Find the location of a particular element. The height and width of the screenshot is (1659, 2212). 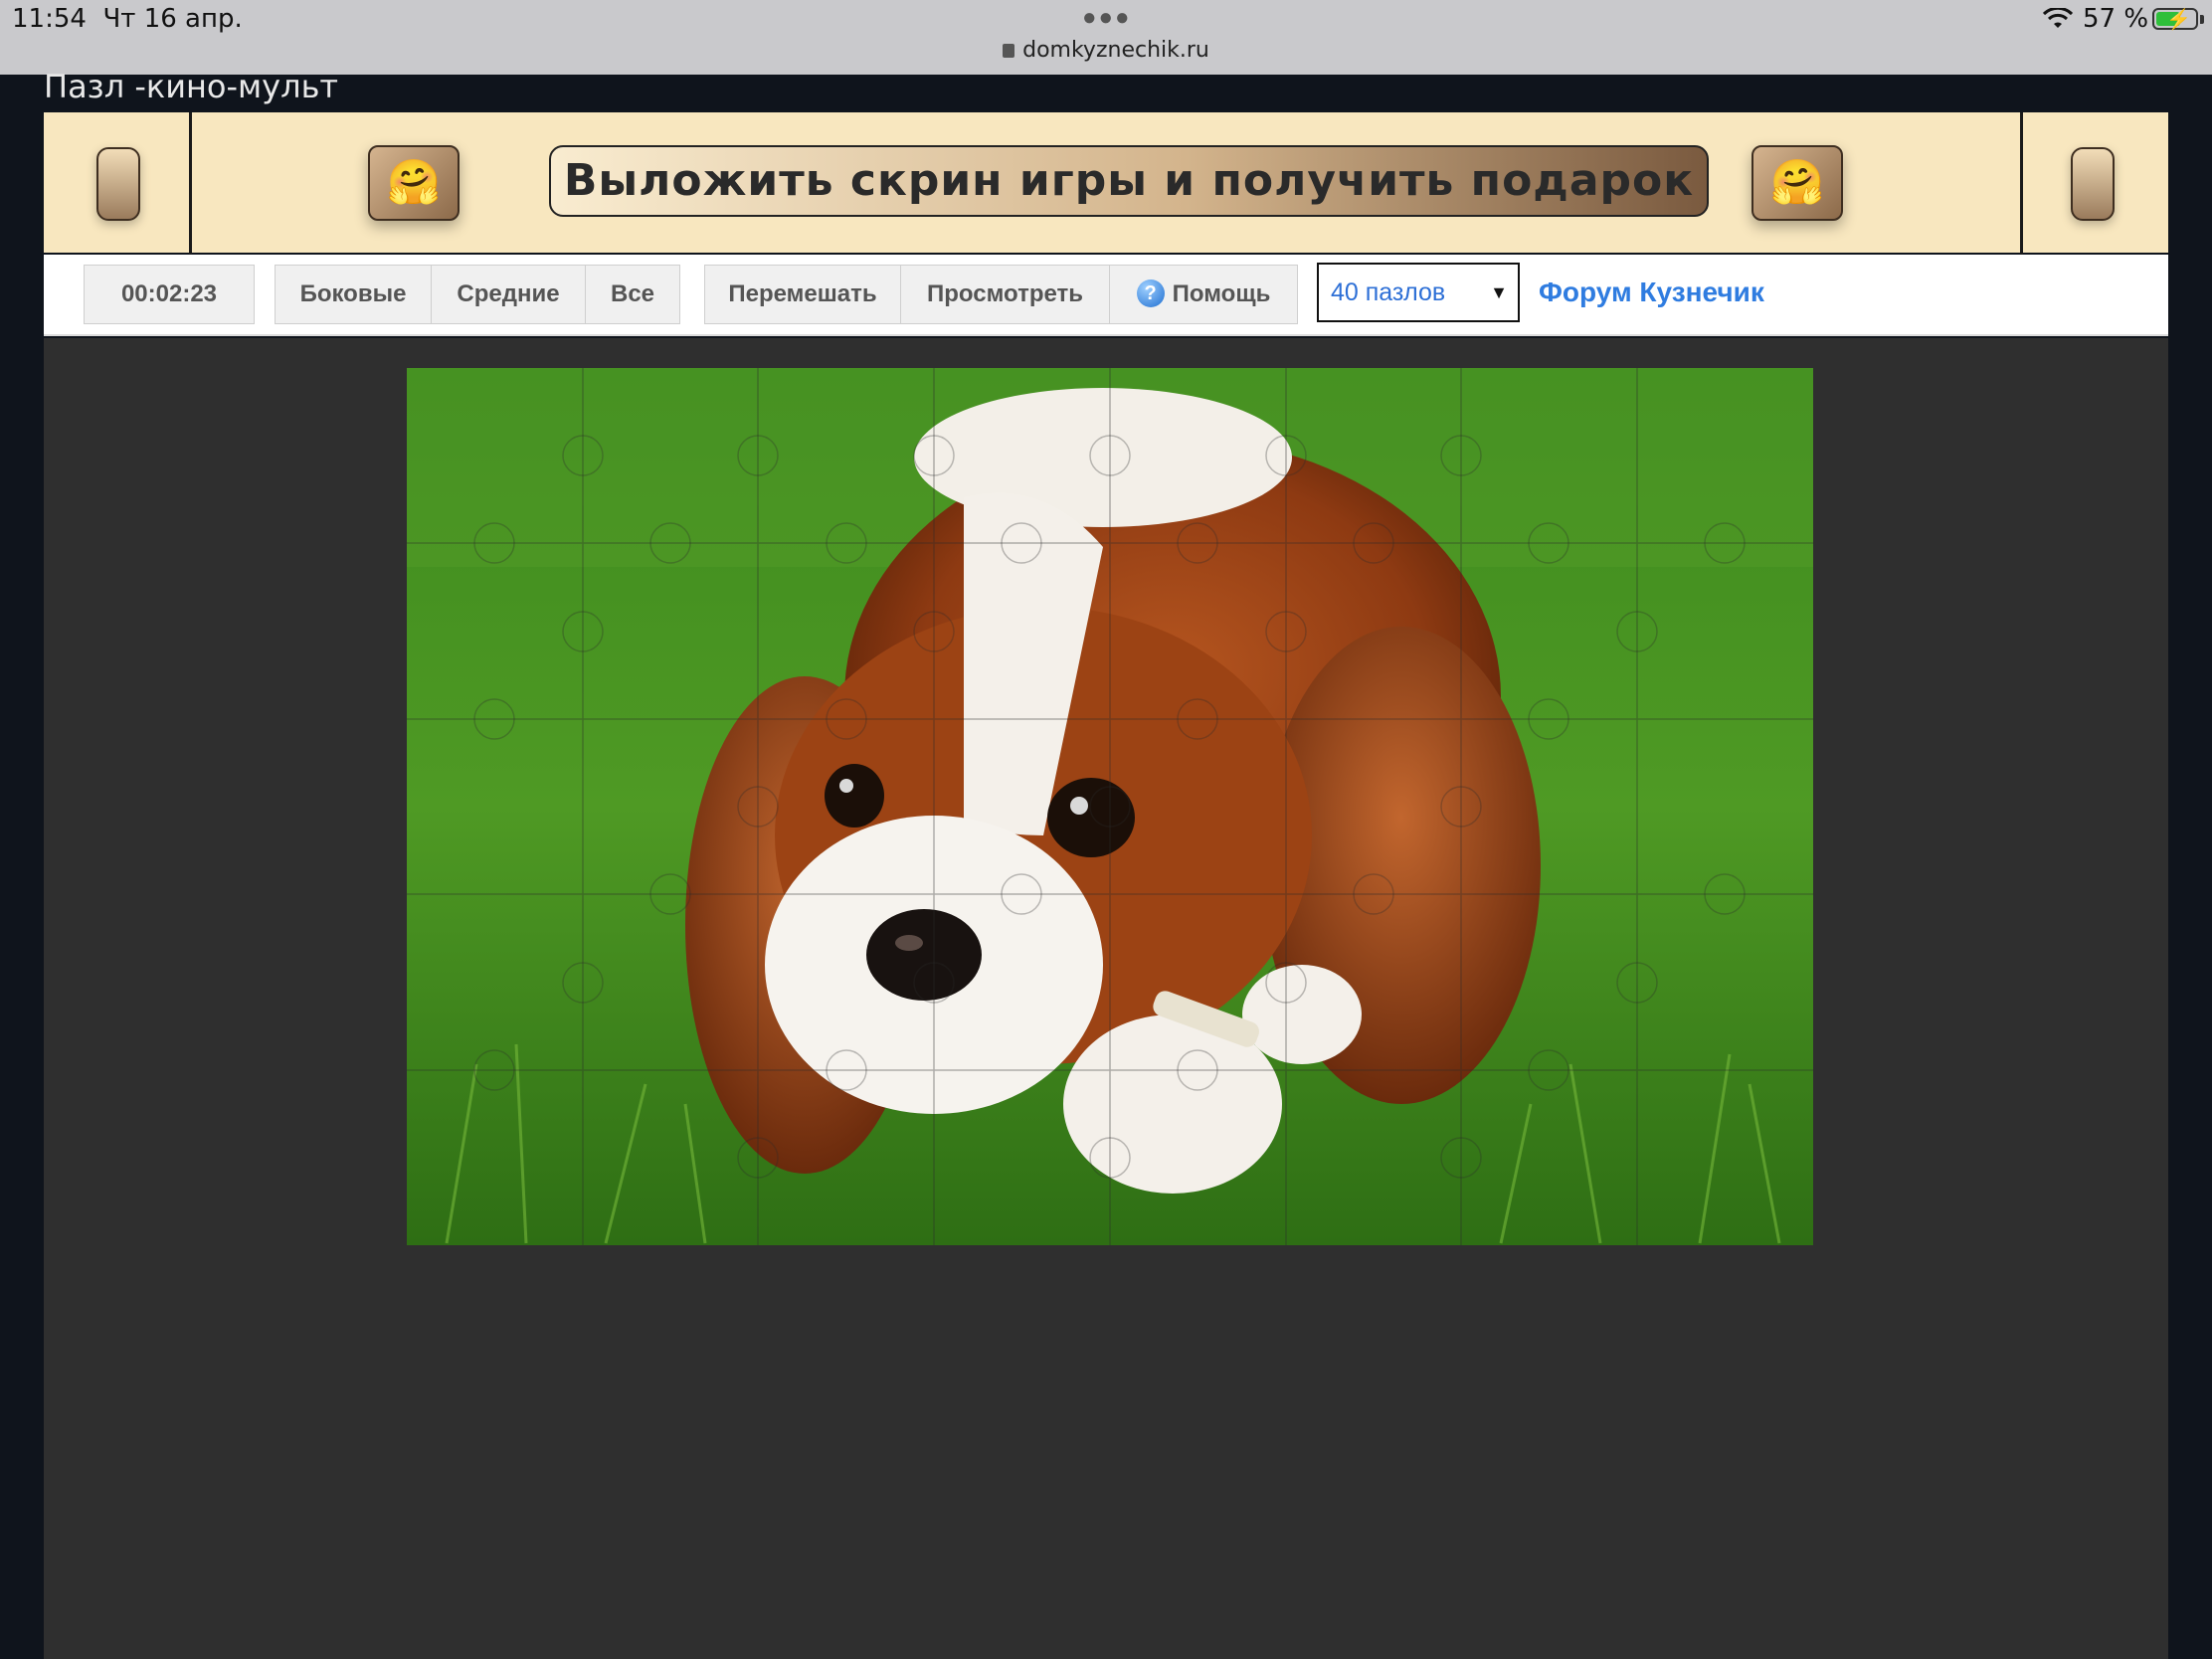

battery-percent: 57 % is located at coordinates (2116, 19).